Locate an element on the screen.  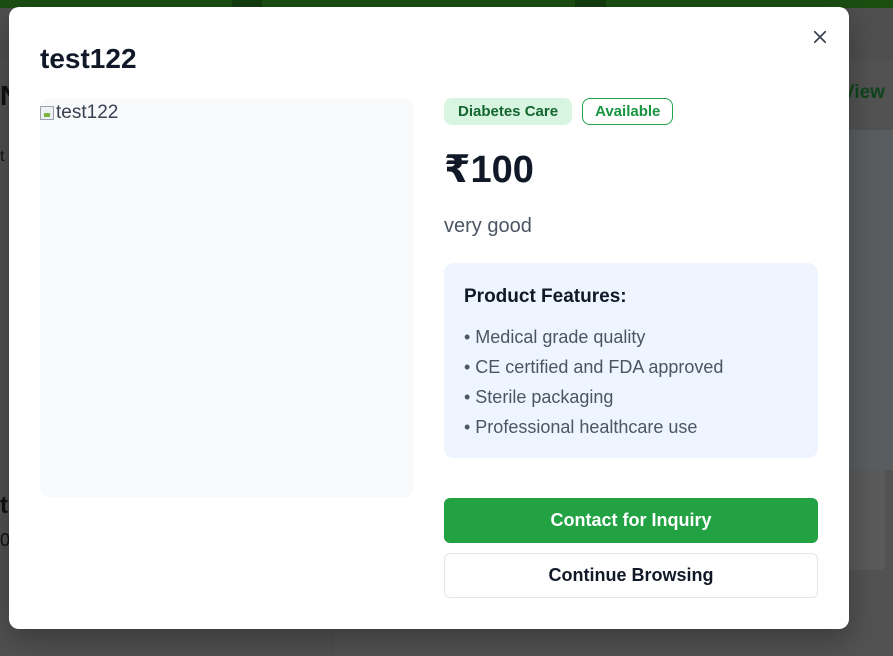
product-description: very good is located at coordinates (488, 226).